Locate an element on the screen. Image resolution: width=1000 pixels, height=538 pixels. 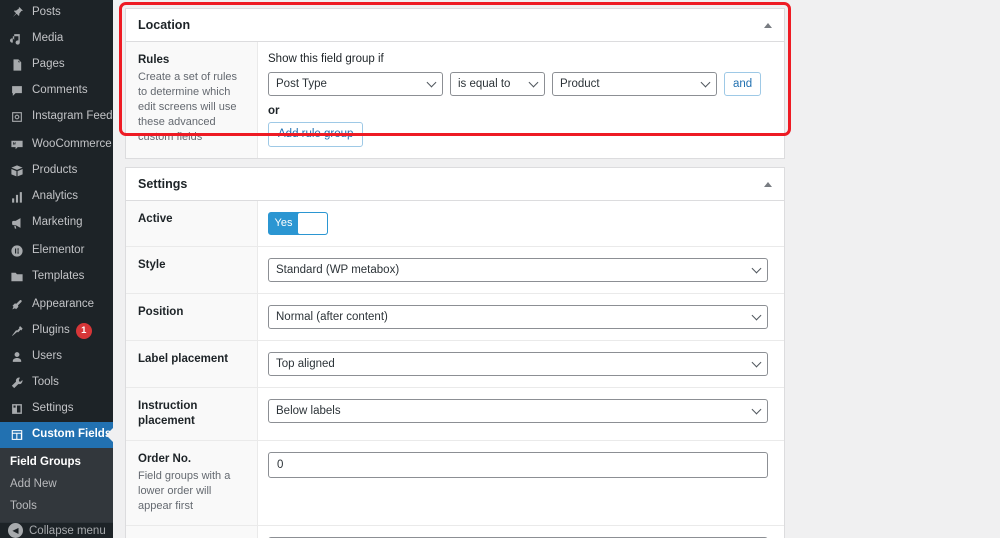
sidebar-item-tools: Tools is located at coordinates (56, 383).